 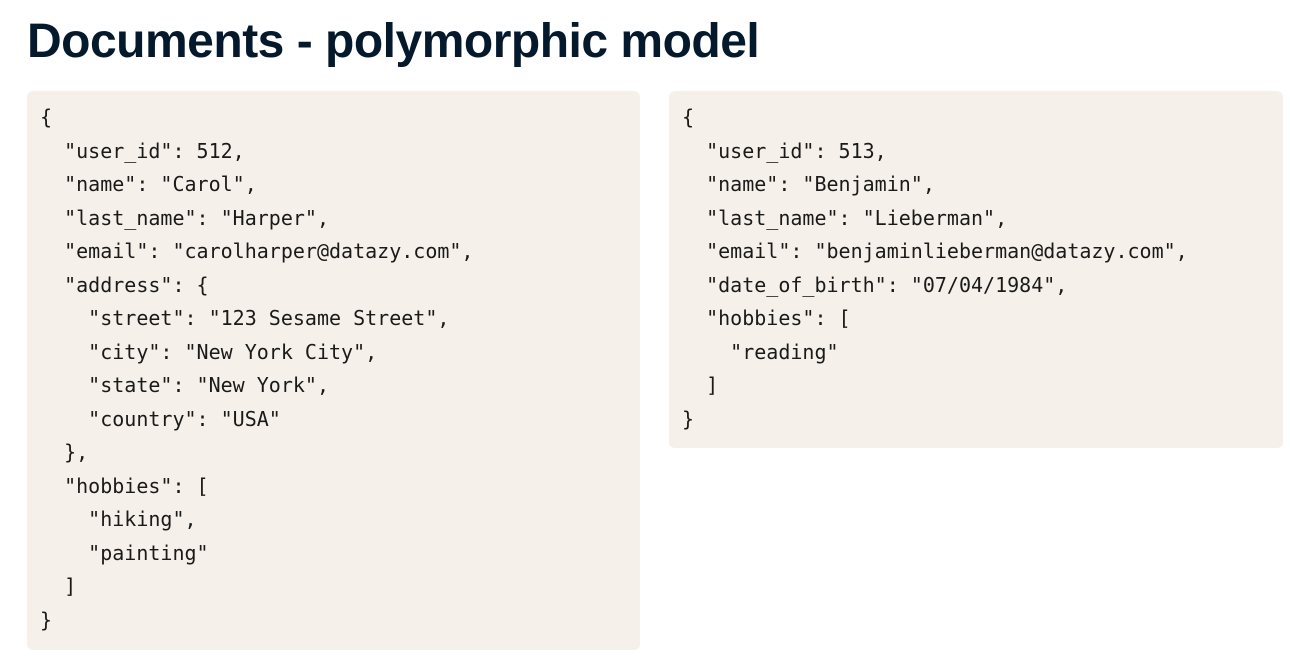 What do you see at coordinates (393, 41) in the screenshot?
I see `page-title: Documents - polymorphic model` at bounding box center [393, 41].